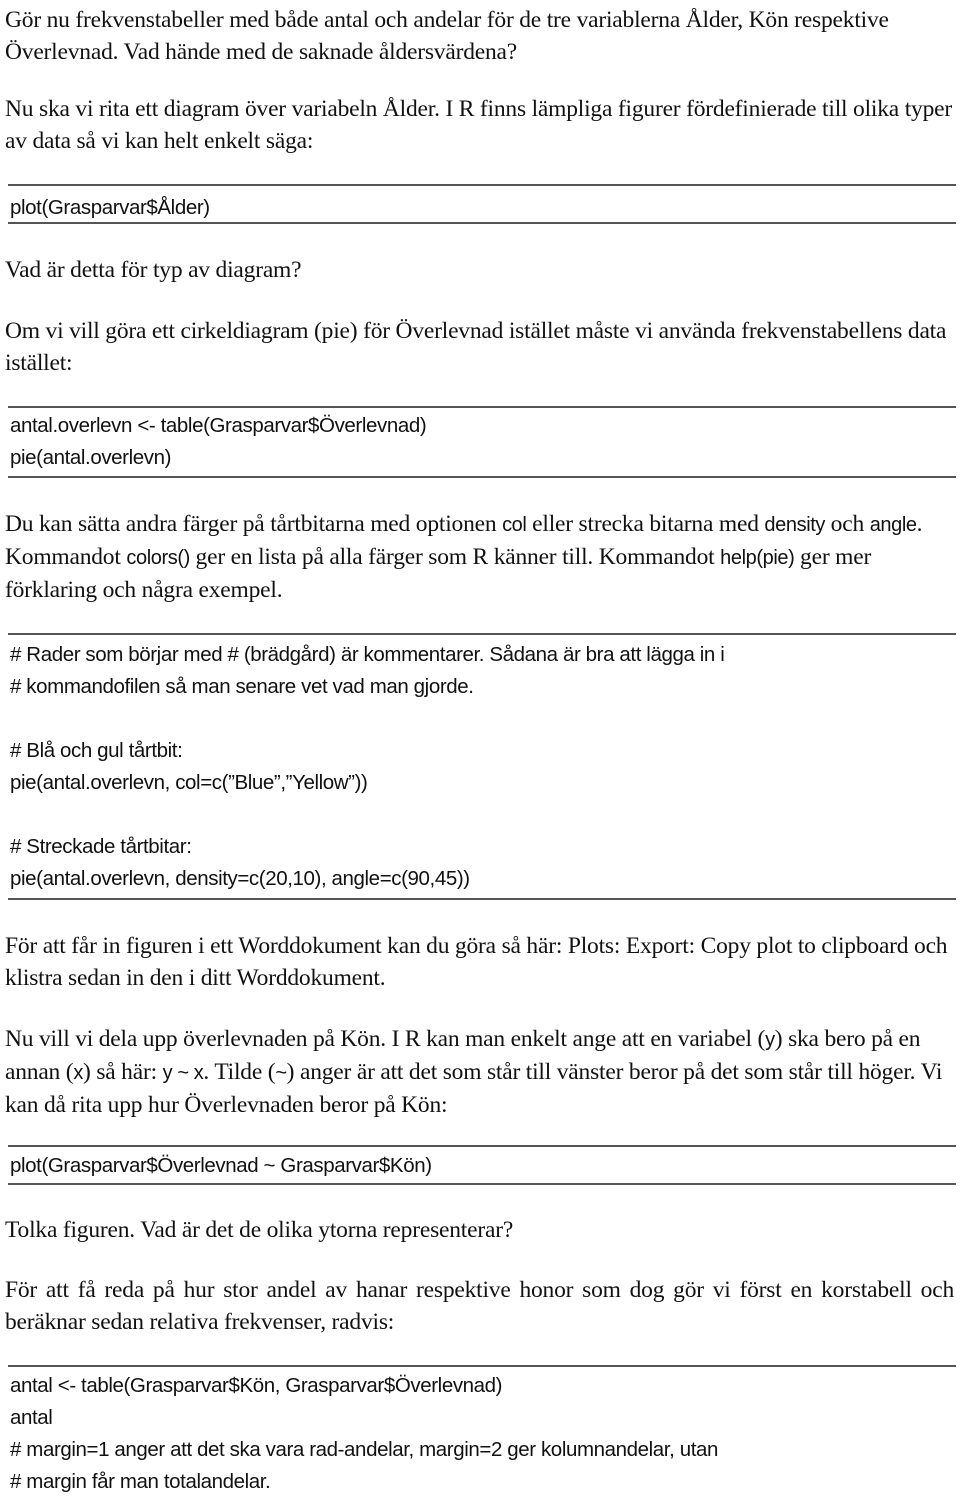 This screenshot has height=1499, width=960. Describe the element at coordinates (153, 270) in the screenshot. I see `paragraph-question-diagram-type: Vad är detta för typ av diagram?` at that location.